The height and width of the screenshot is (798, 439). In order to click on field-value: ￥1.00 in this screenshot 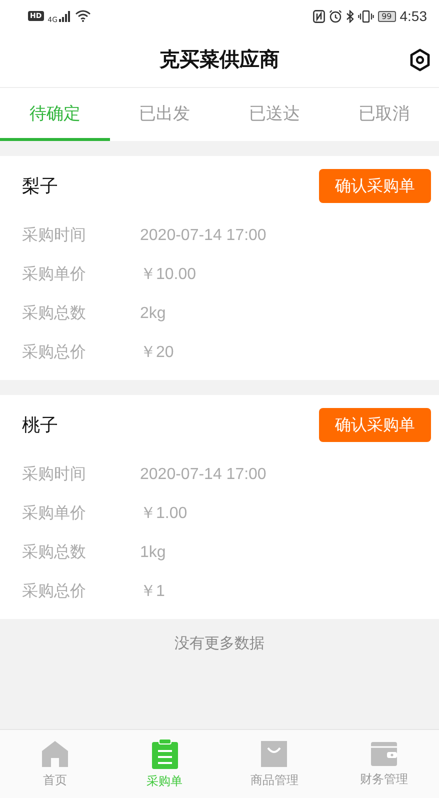, I will do `click(164, 514)`.